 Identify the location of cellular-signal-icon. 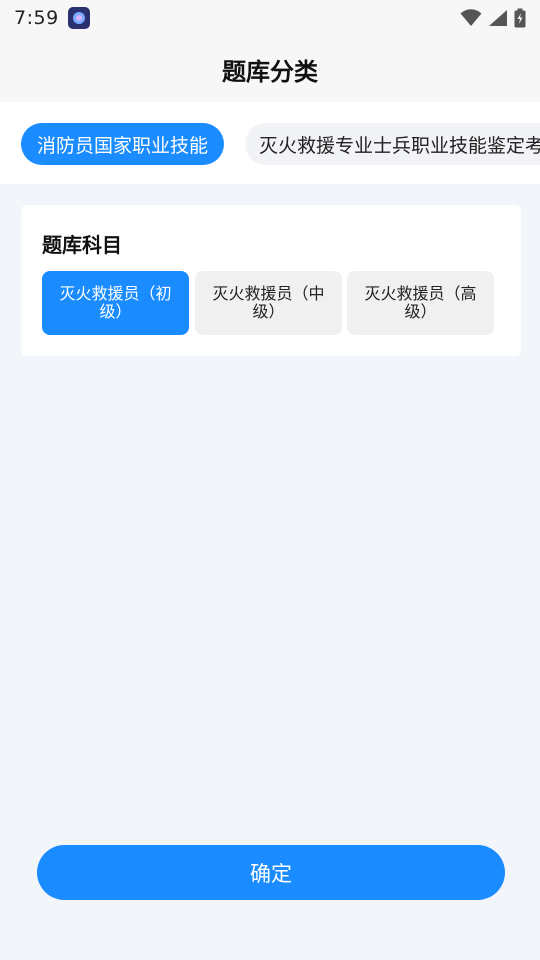
(498, 18).